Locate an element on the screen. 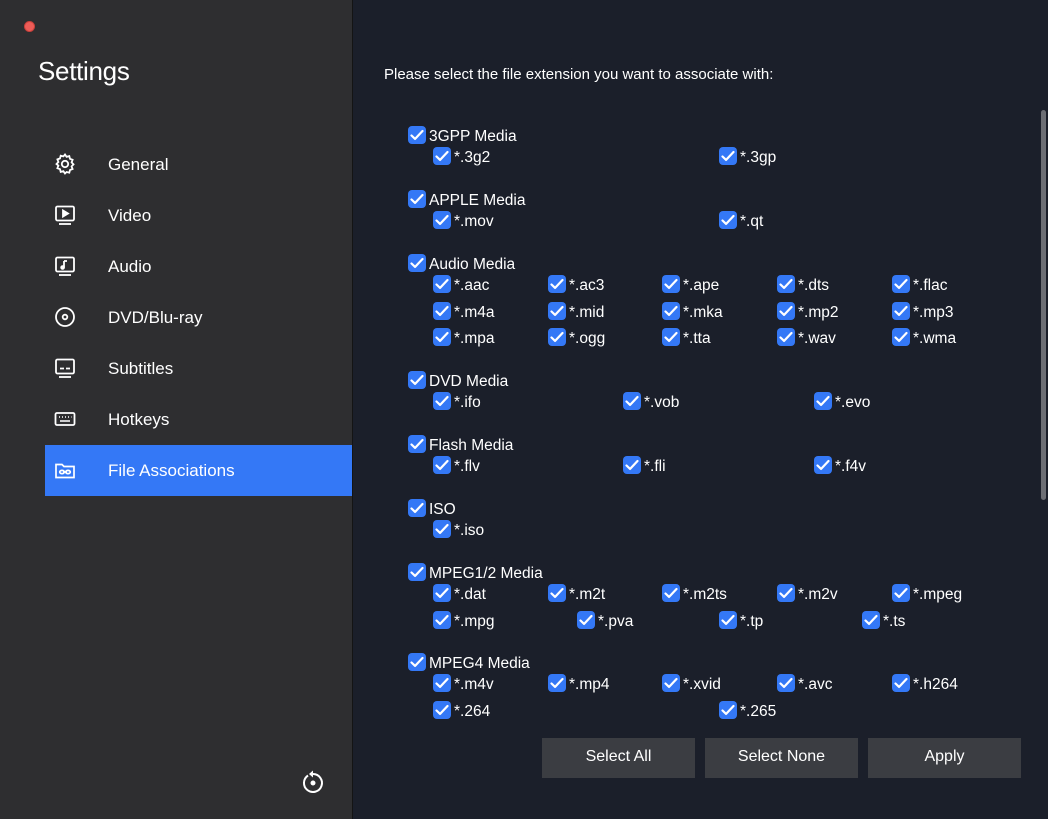  extension-checkbox: *.flv is located at coordinates (456, 467).